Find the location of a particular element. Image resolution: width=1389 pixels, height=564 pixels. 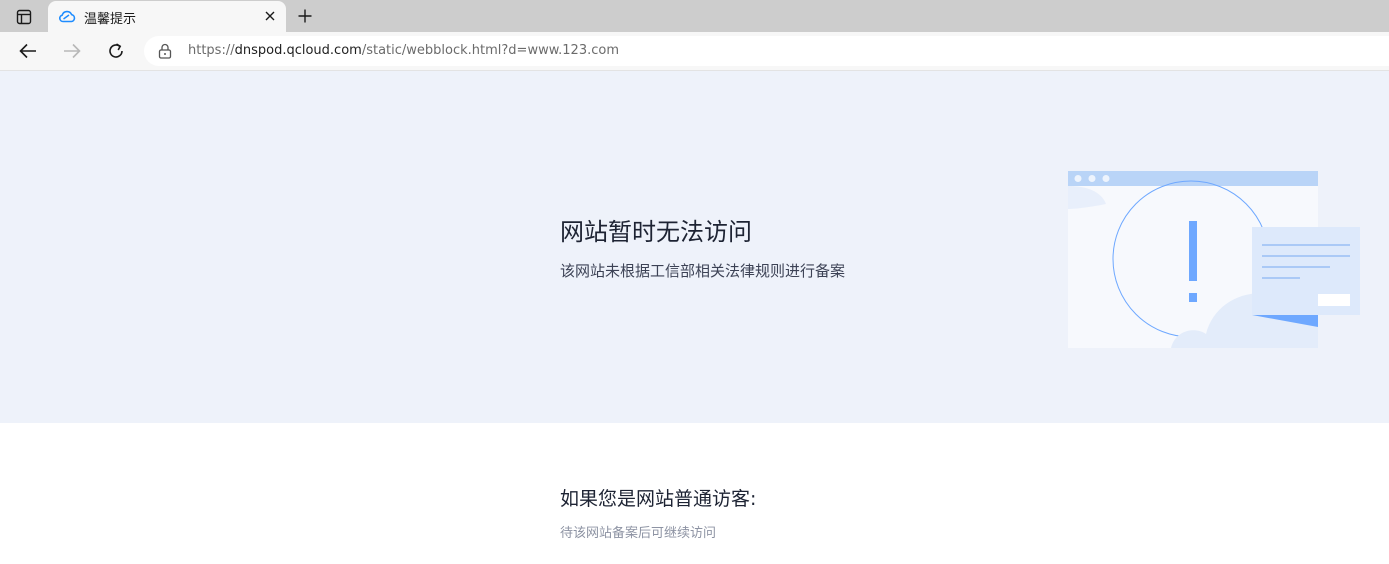

arrow-left-icon is located at coordinates (27, 51).